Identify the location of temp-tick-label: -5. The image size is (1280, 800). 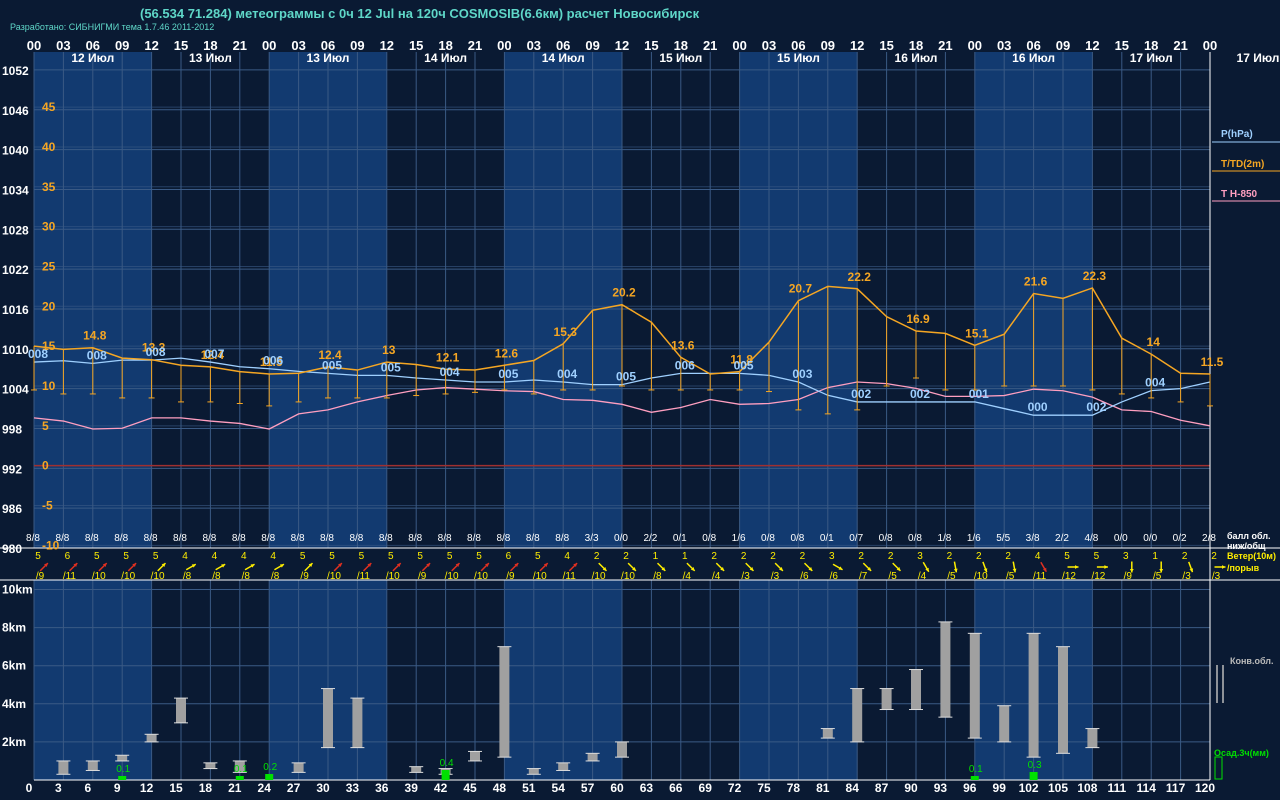
(47, 506).